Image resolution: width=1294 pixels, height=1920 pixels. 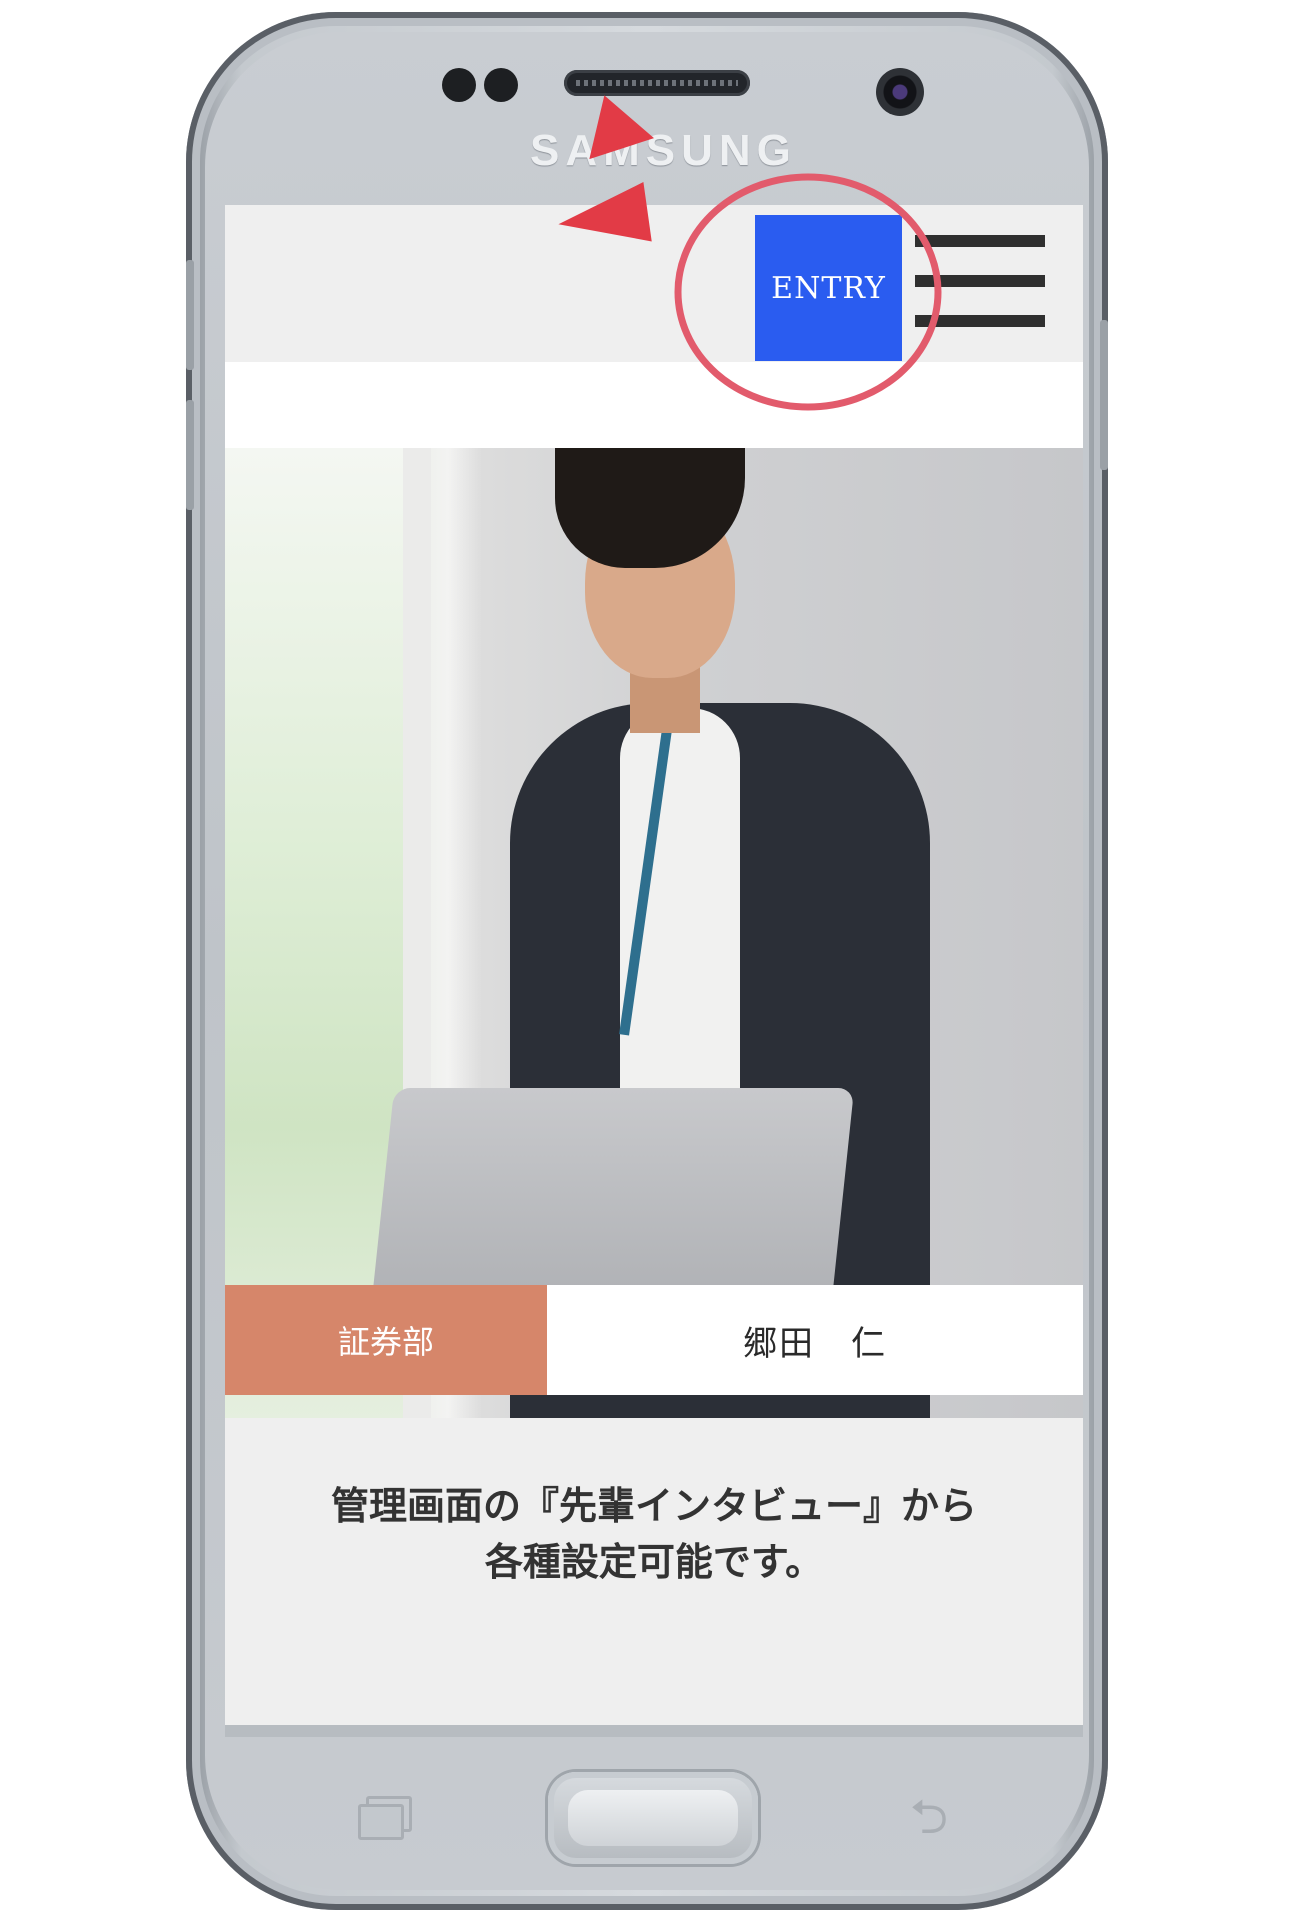 What do you see at coordinates (385, 1818) in the screenshot?
I see `recent-apps-icon` at bounding box center [385, 1818].